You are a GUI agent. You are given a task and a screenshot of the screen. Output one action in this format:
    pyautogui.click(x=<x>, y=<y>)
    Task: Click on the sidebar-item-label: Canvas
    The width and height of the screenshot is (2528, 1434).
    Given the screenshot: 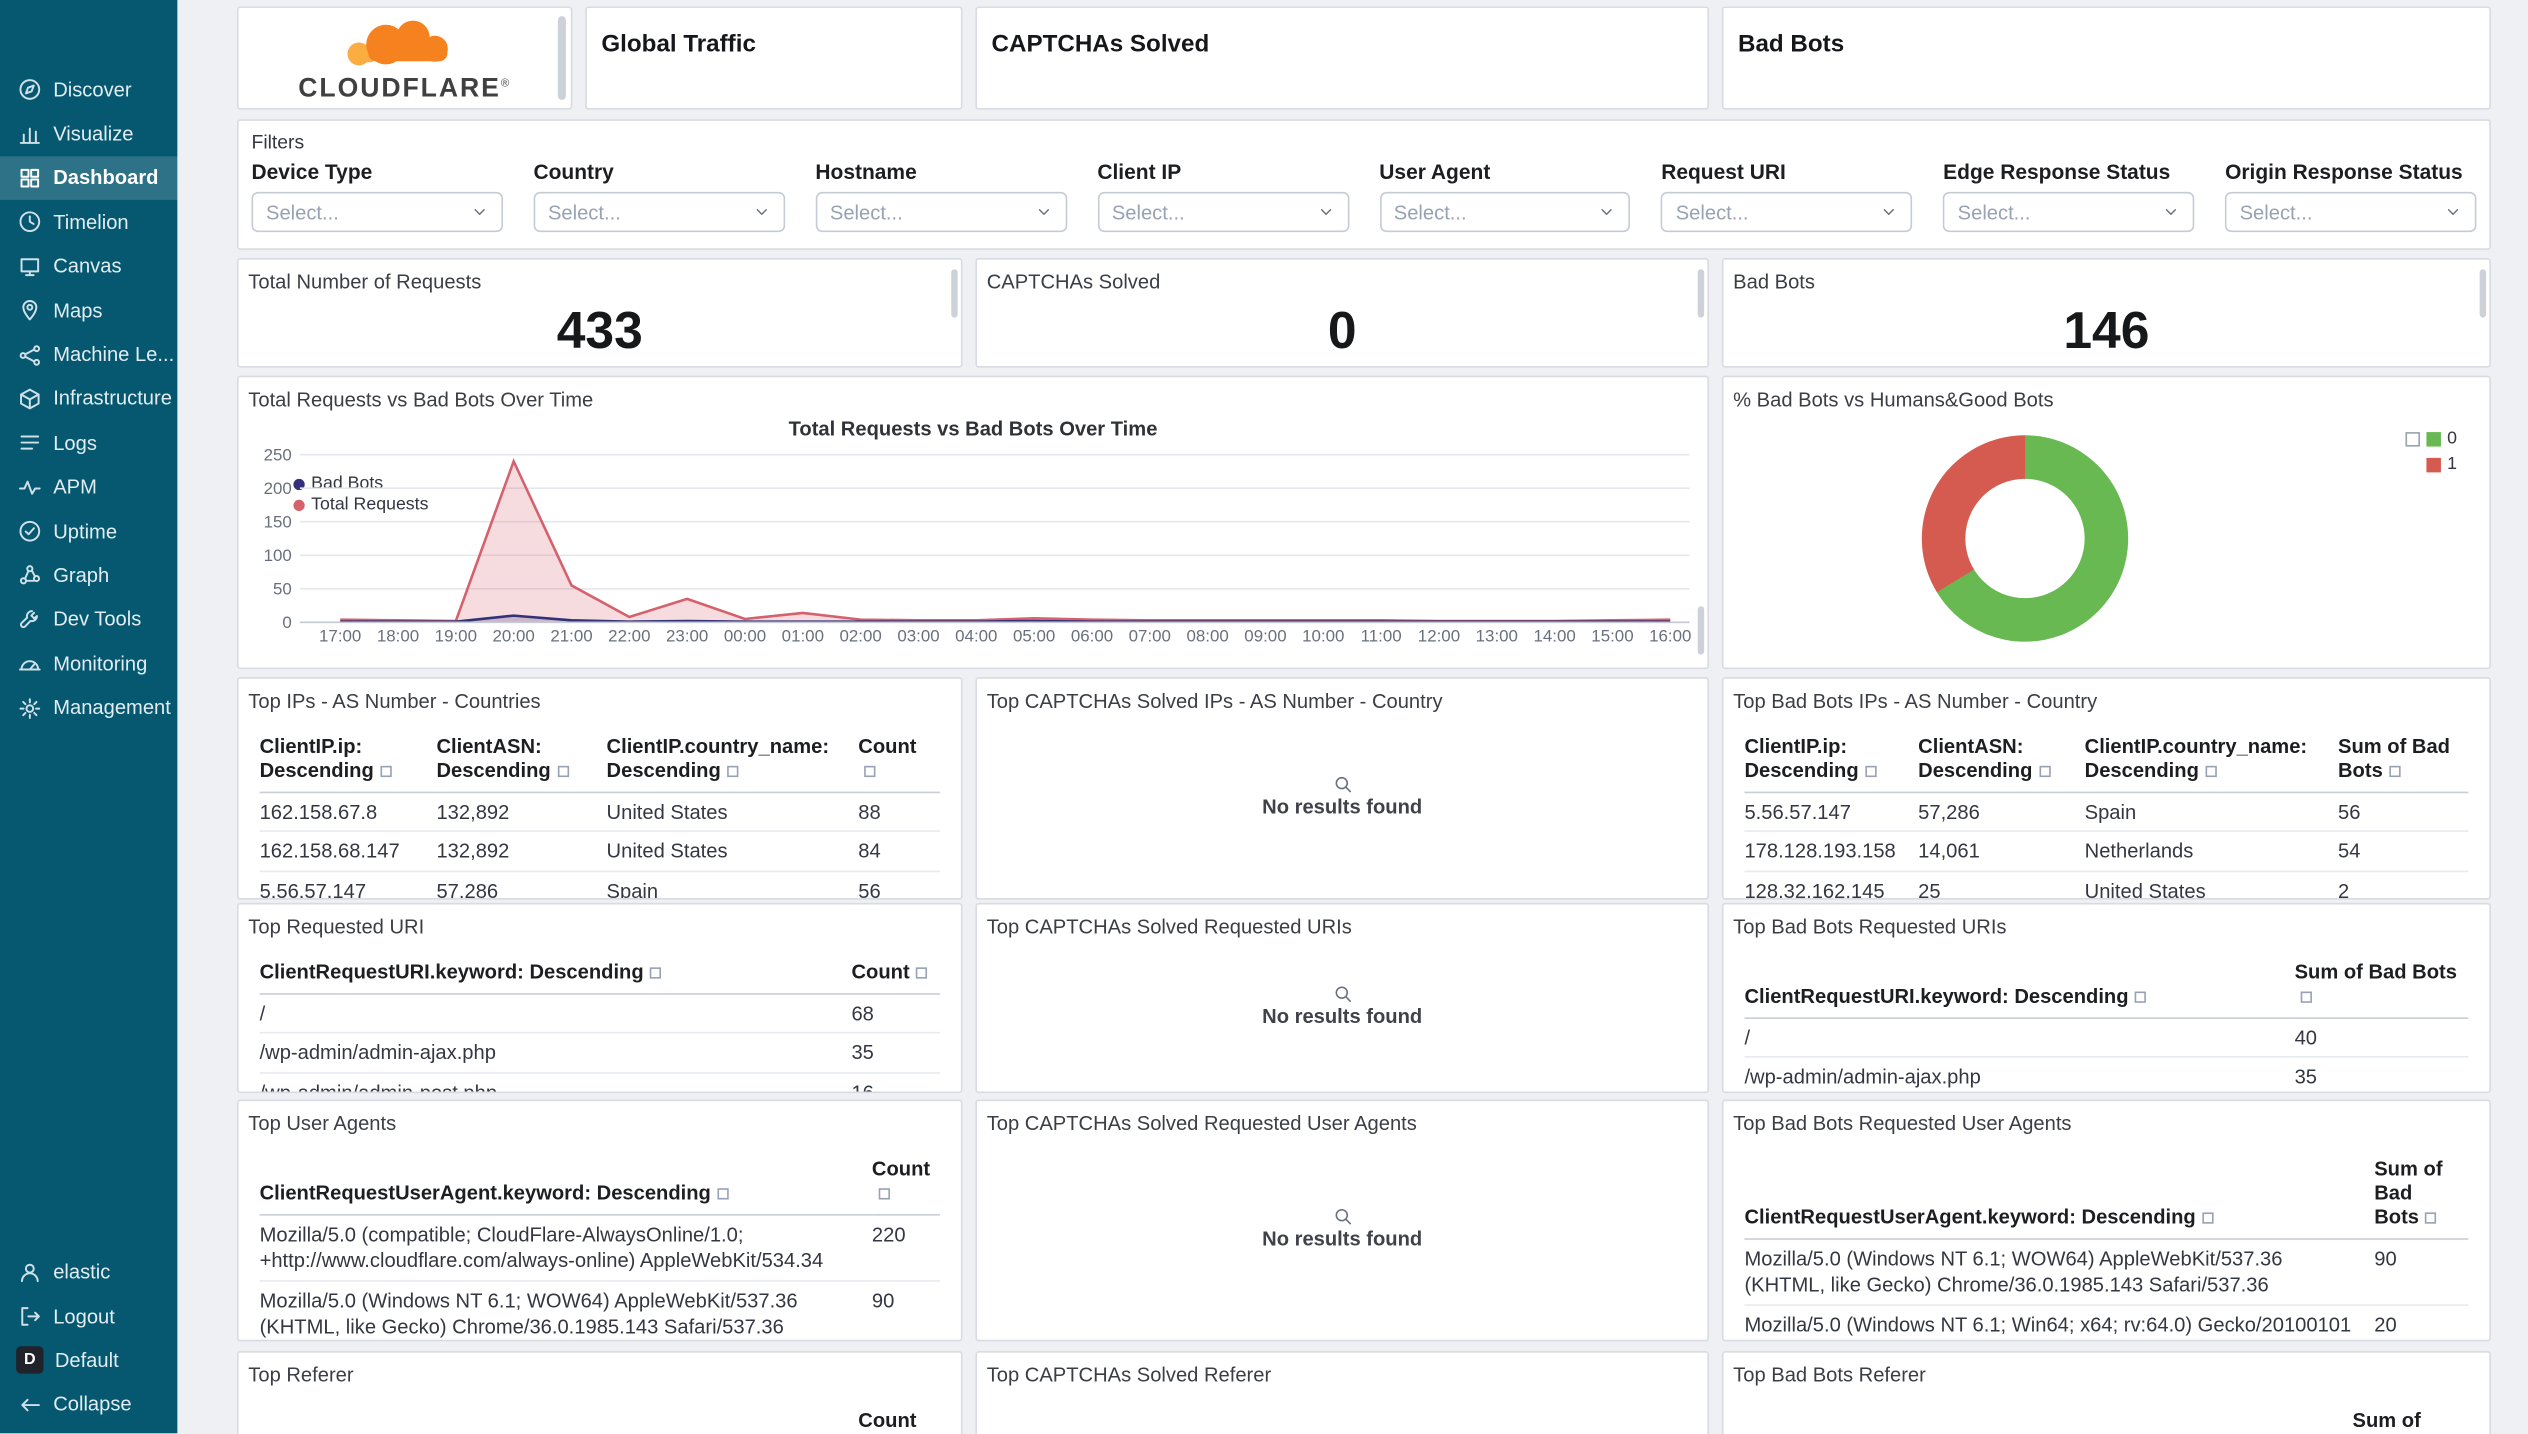 What is the action you would take?
    pyautogui.click(x=87, y=266)
    